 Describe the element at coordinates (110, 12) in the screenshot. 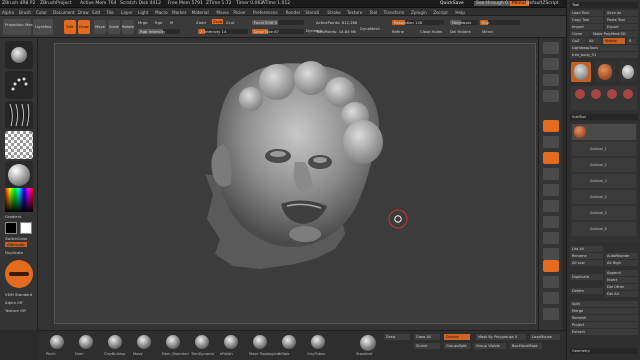

I see `menu-item-file: File` at that location.